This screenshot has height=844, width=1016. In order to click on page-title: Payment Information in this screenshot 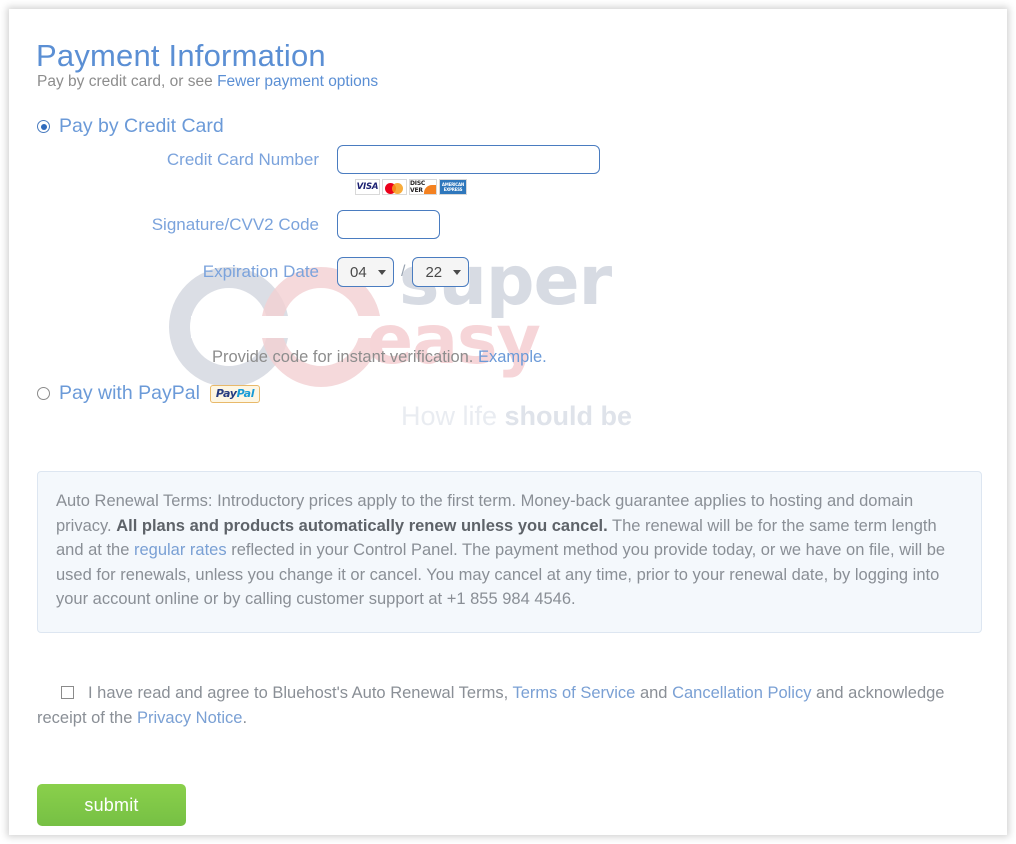, I will do `click(181, 55)`.